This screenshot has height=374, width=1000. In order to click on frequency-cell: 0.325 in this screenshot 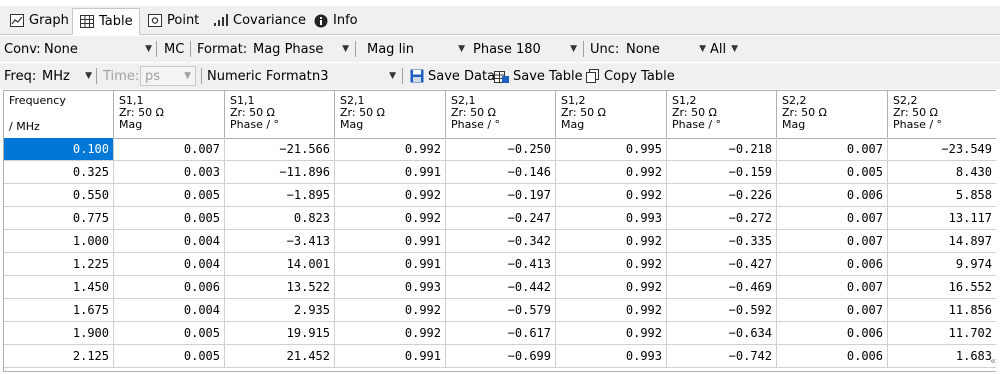, I will do `click(59, 172)`.